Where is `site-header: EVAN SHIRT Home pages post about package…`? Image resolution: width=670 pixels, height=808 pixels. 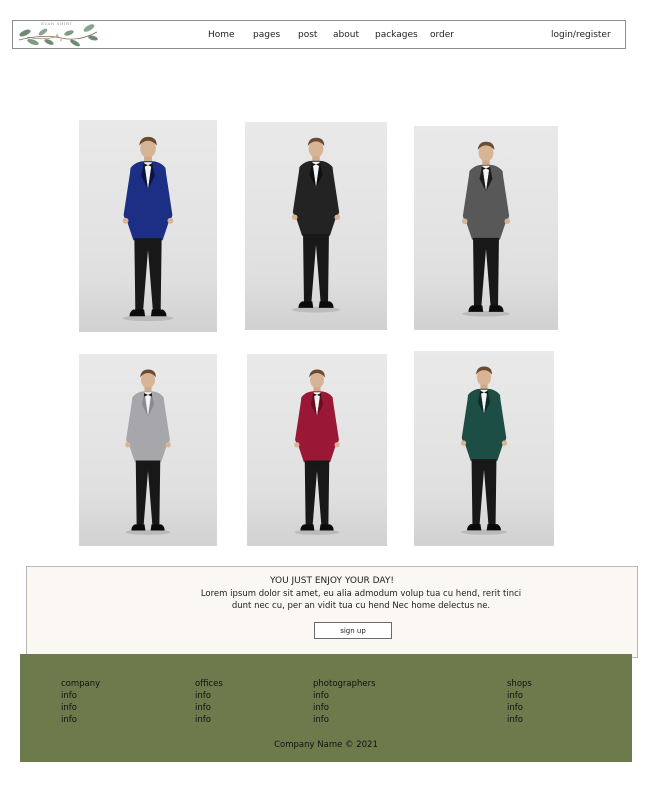
site-header: EVAN SHIRT Home pages post about package… is located at coordinates (319, 34).